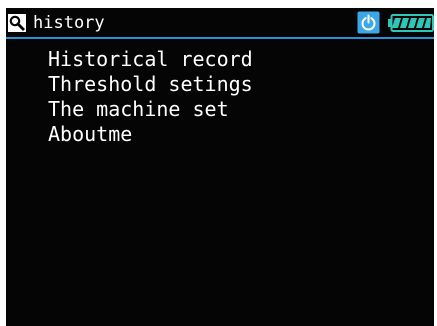 The image size is (437, 326). Describe the element at coordinates (220, 38) in the screenshot. I see `header-divider` at that location.